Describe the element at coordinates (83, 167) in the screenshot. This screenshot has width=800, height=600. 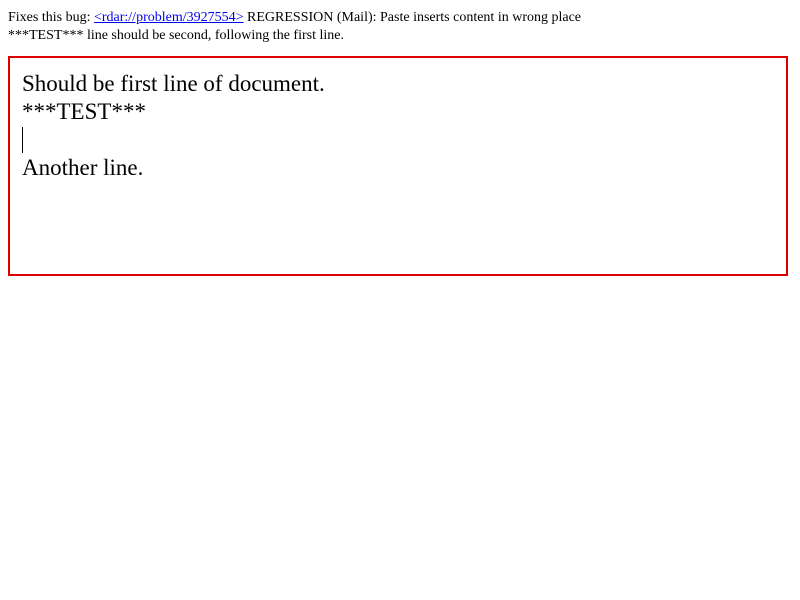
I see `document-line-4: Another line.` at that location.